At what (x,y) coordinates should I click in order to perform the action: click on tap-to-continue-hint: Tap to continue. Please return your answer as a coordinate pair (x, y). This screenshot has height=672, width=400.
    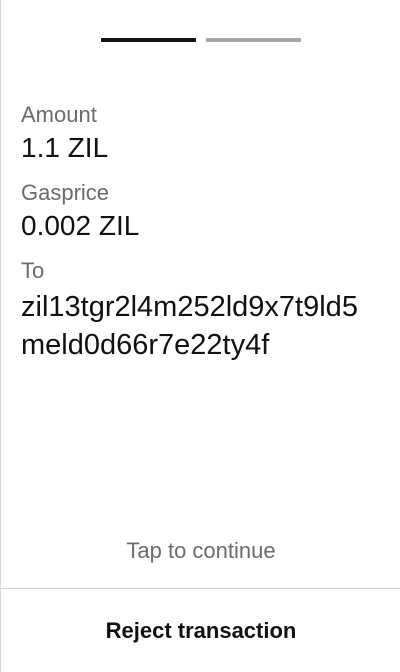
    Looking at the image, I should click on (200, 551).